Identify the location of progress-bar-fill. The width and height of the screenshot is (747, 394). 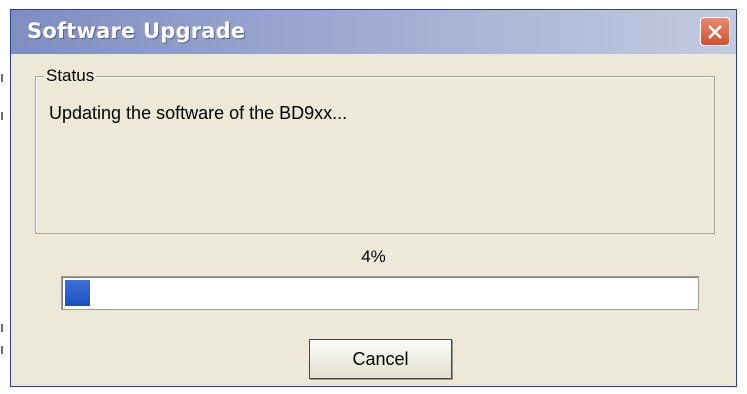
(77, 293).